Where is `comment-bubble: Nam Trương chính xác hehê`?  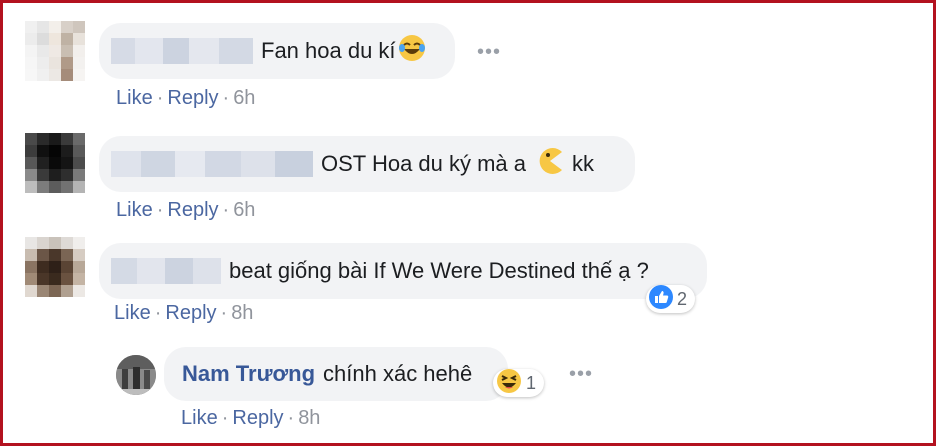 comment-bubble: Nam Trương chính xác hehê is located at coordinates (336, 374).